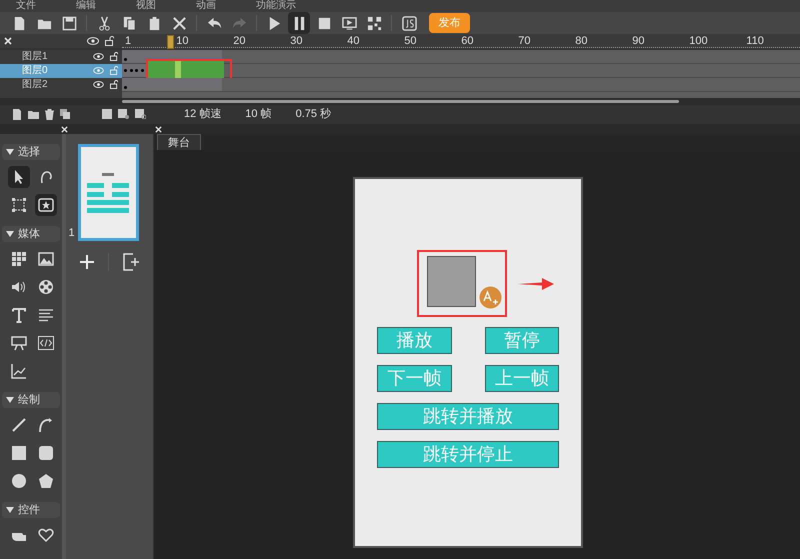 This screenshot has height=559, width=800. What do you see at coordinates (18, 343) in the screenshot?
I see `presentation-icon` at bounding box center [18, 343].